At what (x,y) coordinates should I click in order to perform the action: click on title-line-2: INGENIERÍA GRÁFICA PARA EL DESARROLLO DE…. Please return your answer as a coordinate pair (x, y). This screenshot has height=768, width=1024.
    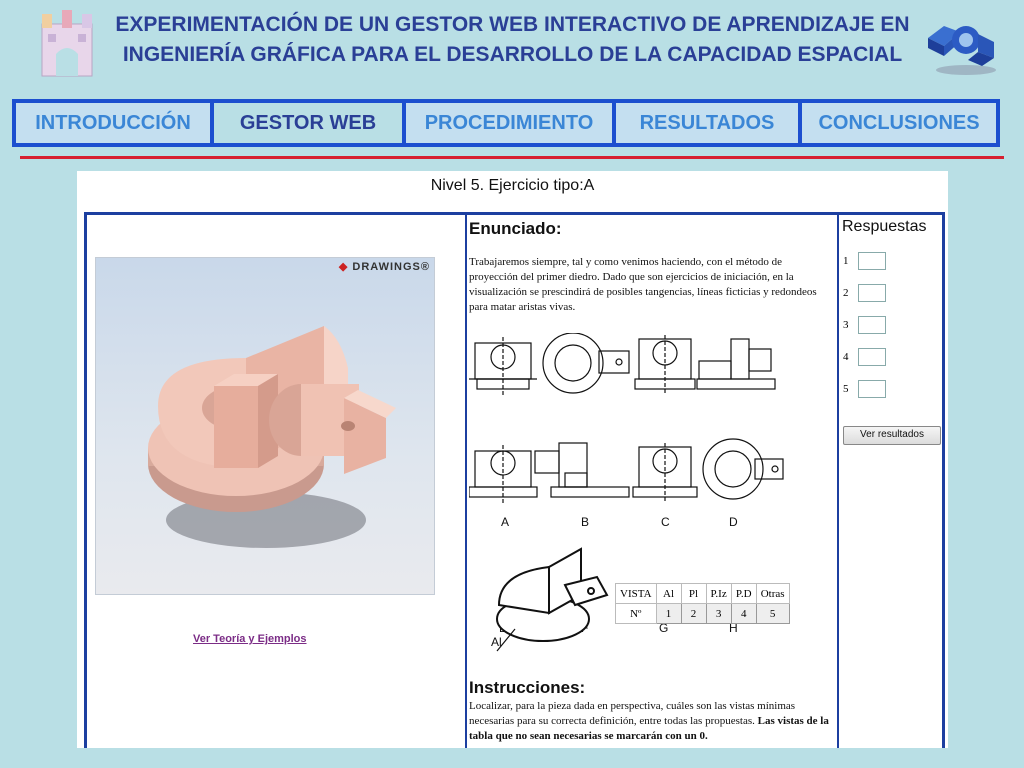
    Looking at the image, I should click on (512, 54).